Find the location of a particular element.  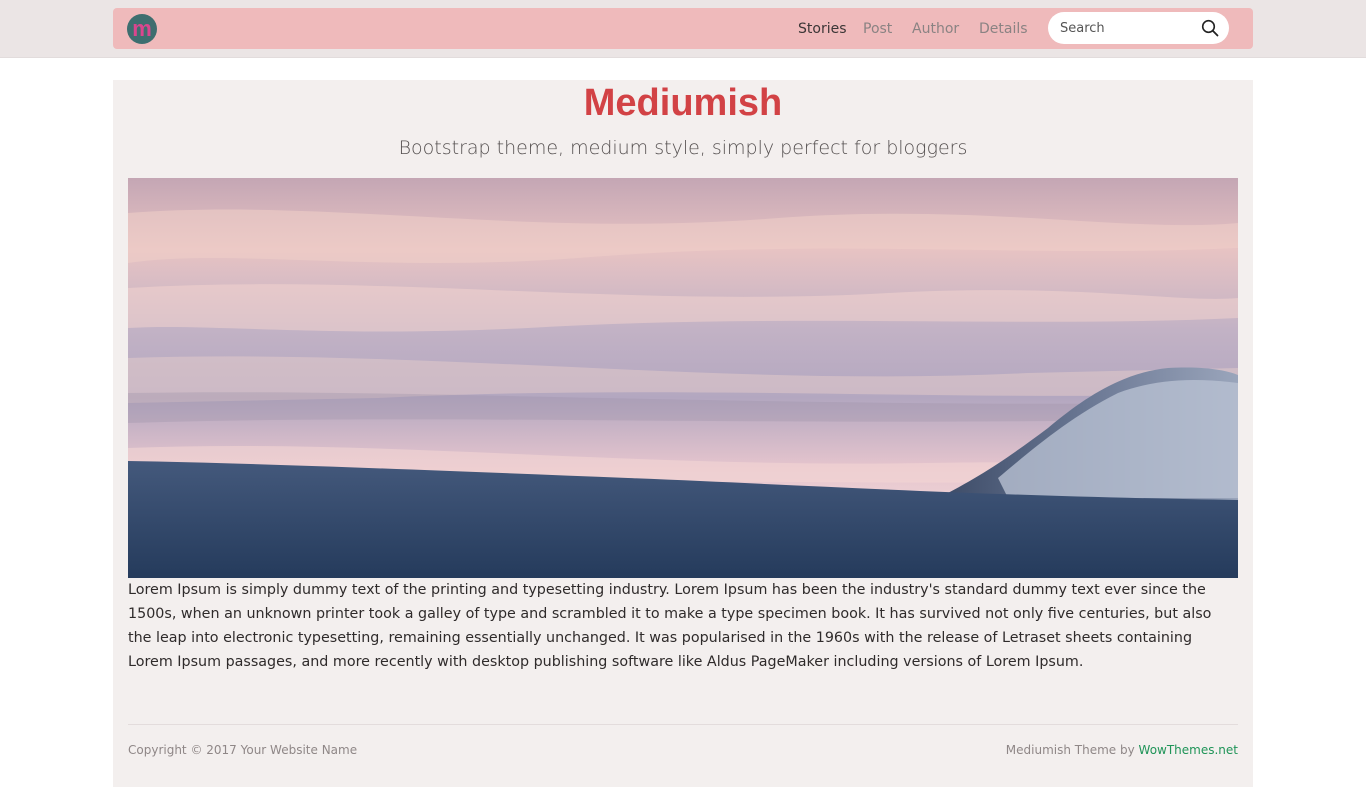

search-input is located at coordinates (1125, 28).